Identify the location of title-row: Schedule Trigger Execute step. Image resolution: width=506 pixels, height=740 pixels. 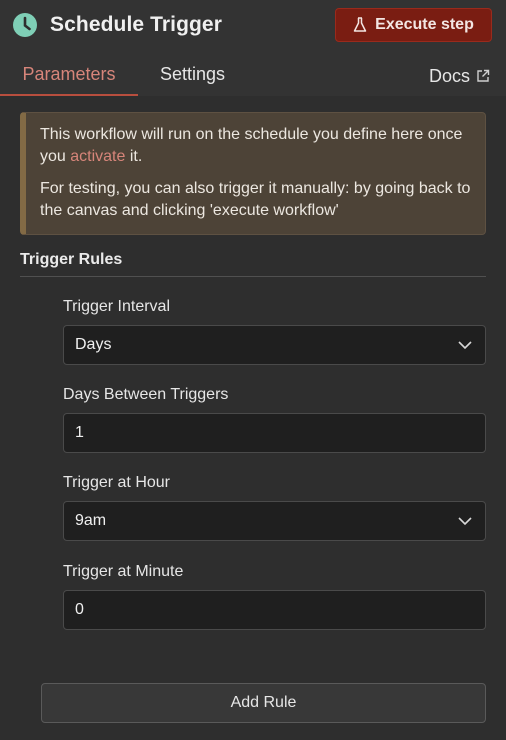
(252, 25).